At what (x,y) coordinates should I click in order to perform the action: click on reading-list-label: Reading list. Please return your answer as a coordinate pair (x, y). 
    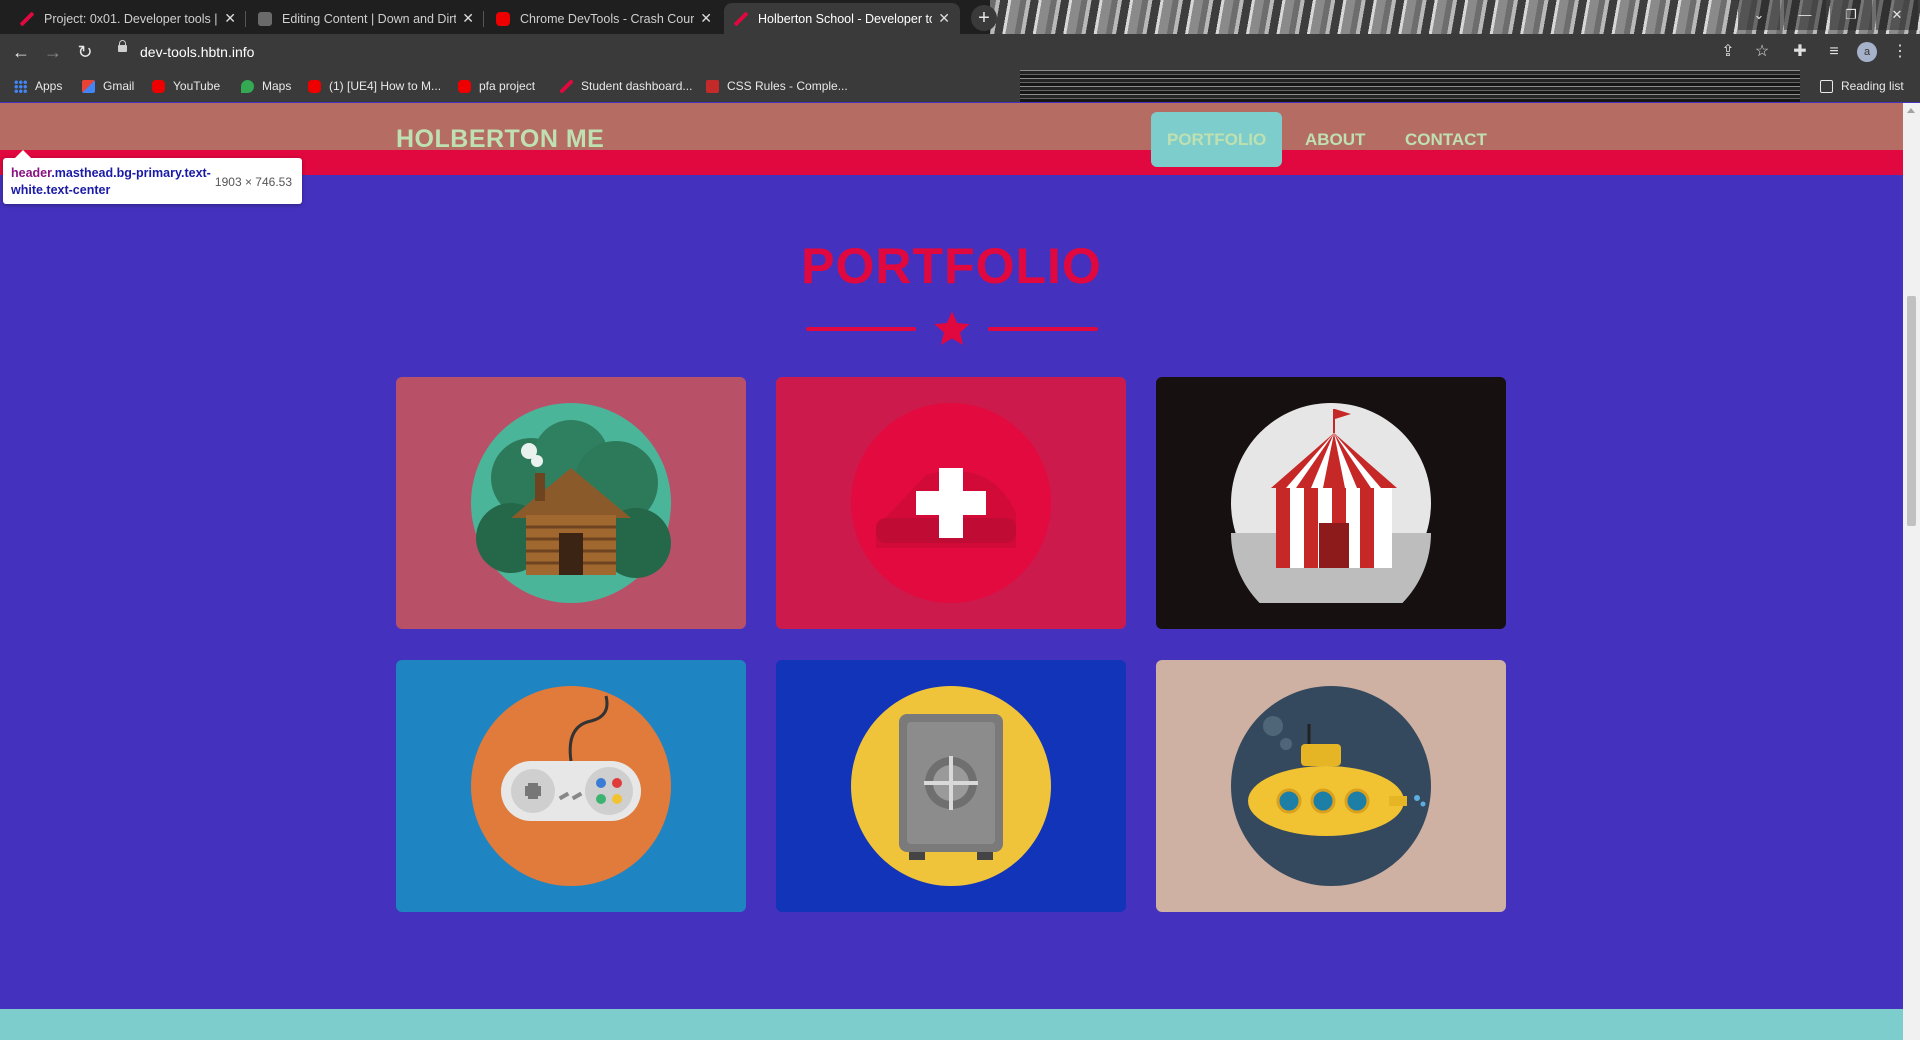
    Looking at the image, I should click on (1872, 86).